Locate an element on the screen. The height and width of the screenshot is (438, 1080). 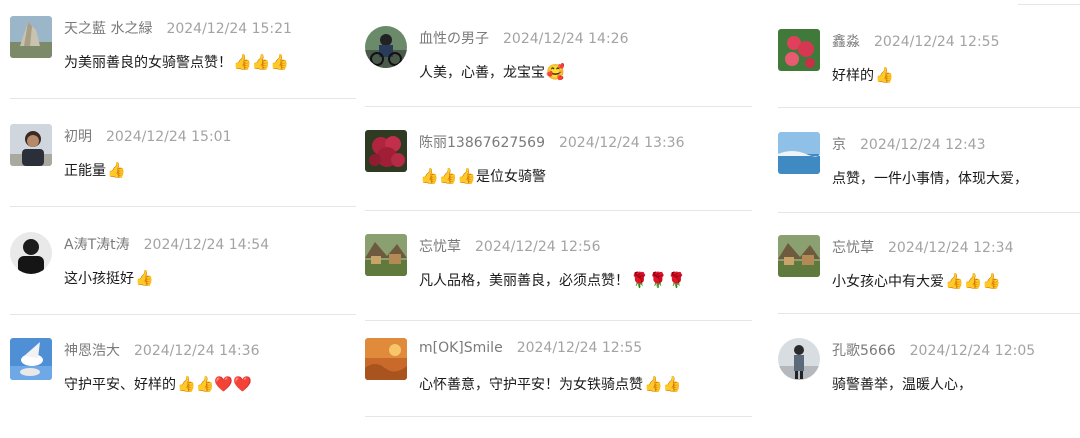
comment-body: 点赞，一件小事情，体现大爱， is located at coordinates (930, 179).